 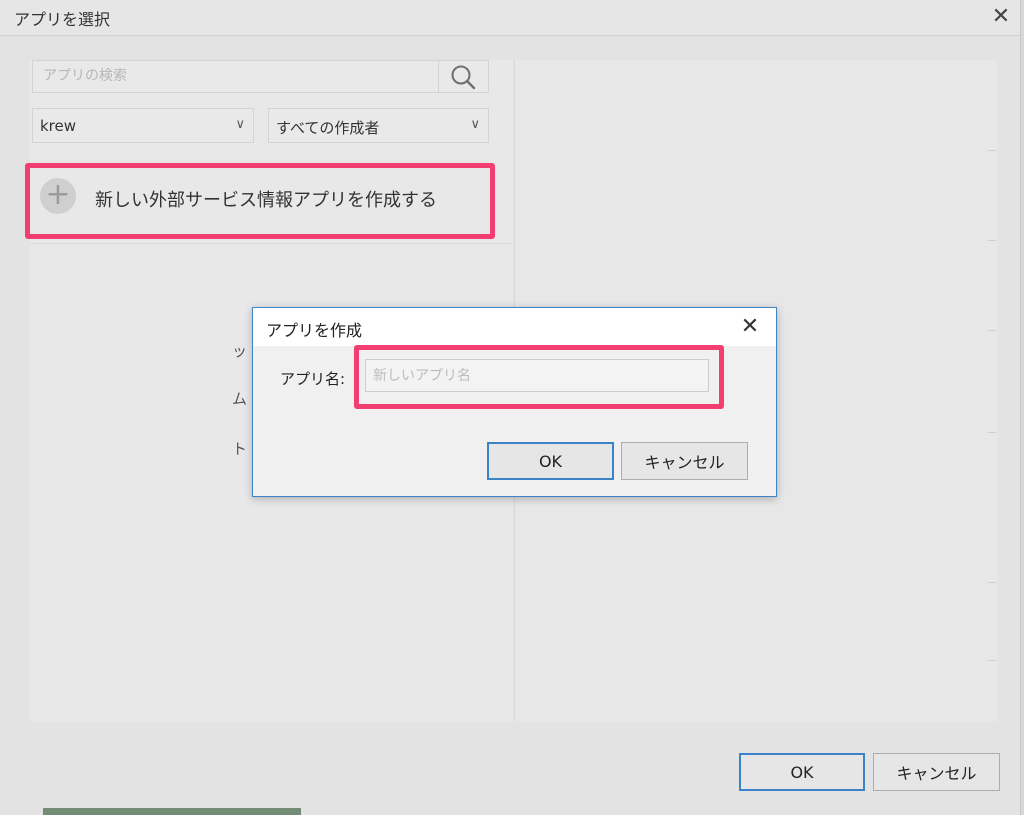 I want to click on search-box, so click(x=236, y=76).